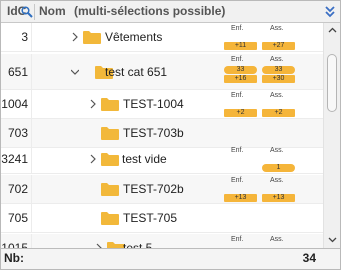  I want to click on column-header: IdC Nom (multi-sélections possible), so click(170, 12).